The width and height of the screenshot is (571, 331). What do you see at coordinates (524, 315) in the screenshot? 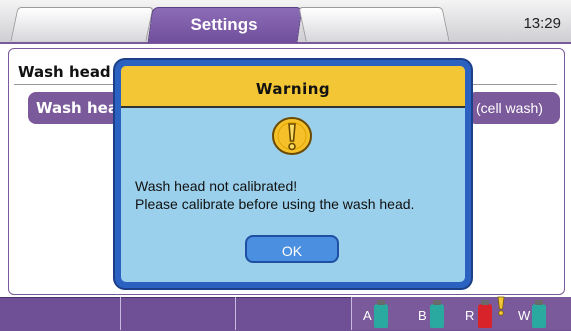
I see `bottle-w-label: W` at bounding box center [524, 315].